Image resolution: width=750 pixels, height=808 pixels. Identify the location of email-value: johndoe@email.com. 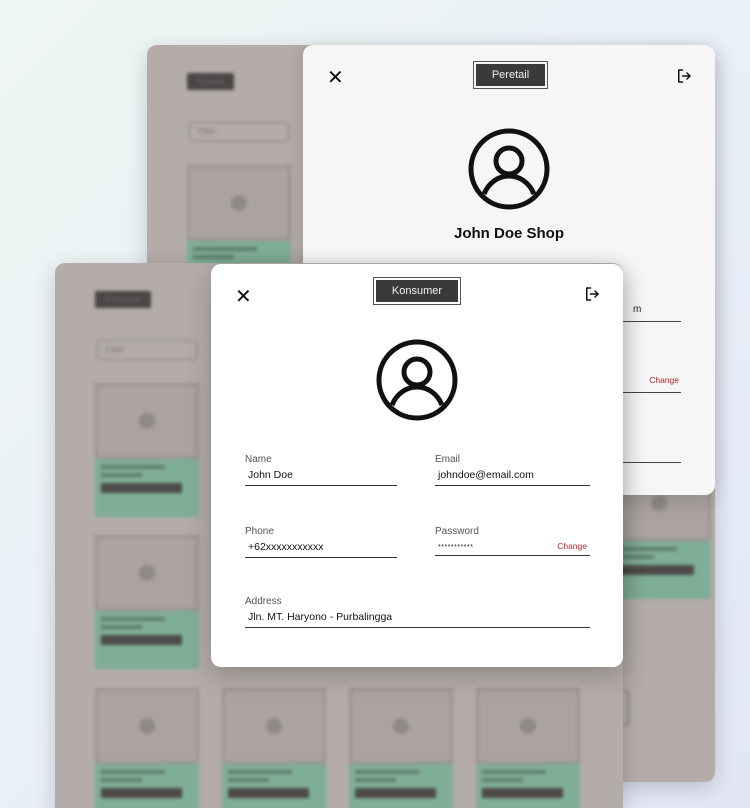
(512, 476).